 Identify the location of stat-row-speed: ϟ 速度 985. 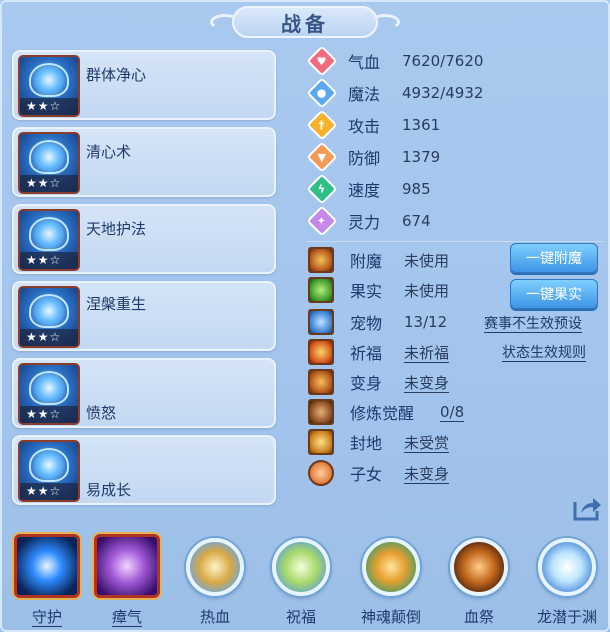
(368, 189).